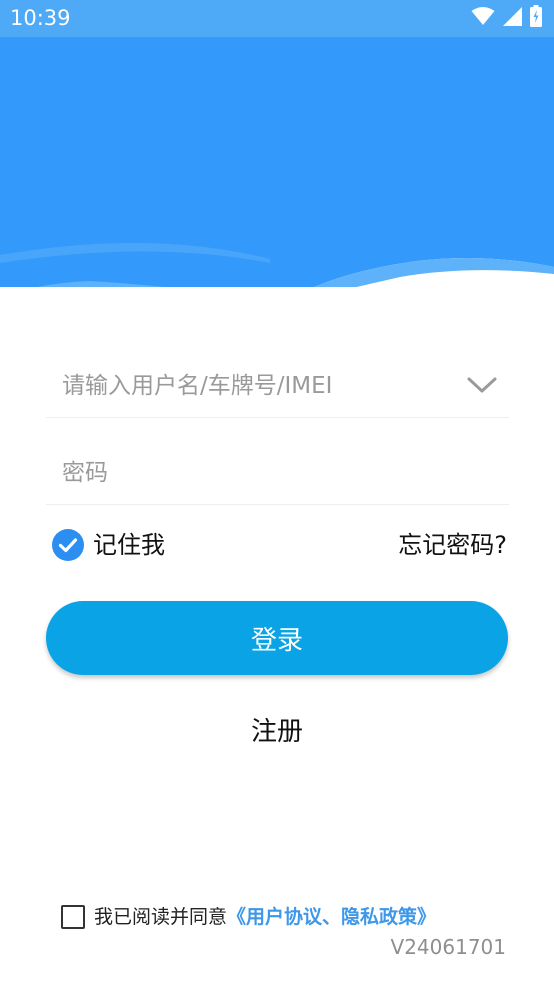  I want to click on remember-me-label: 记住我, so click(129, 545).